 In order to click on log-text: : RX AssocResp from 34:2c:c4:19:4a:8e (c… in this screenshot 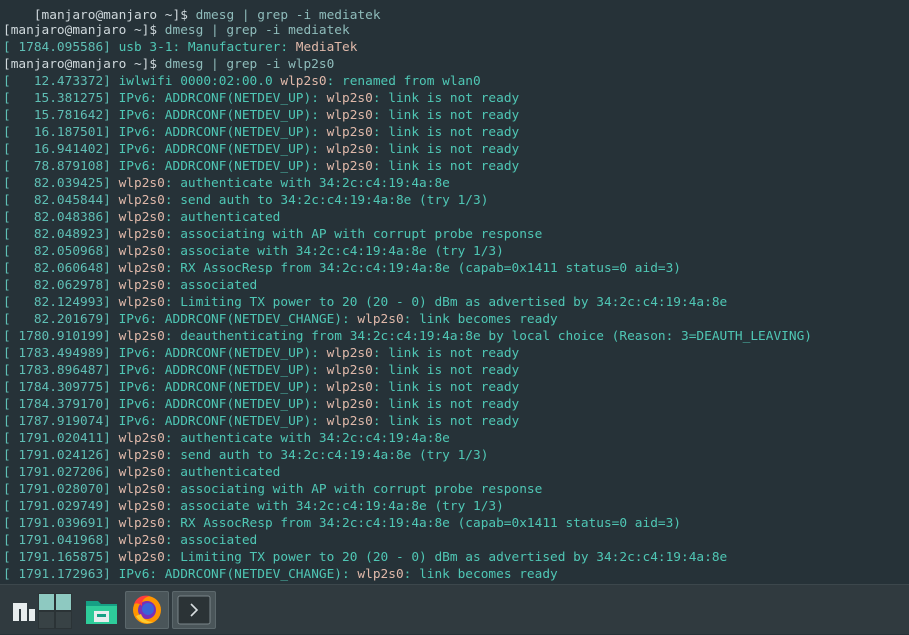, I will do `click(423, 268)`.